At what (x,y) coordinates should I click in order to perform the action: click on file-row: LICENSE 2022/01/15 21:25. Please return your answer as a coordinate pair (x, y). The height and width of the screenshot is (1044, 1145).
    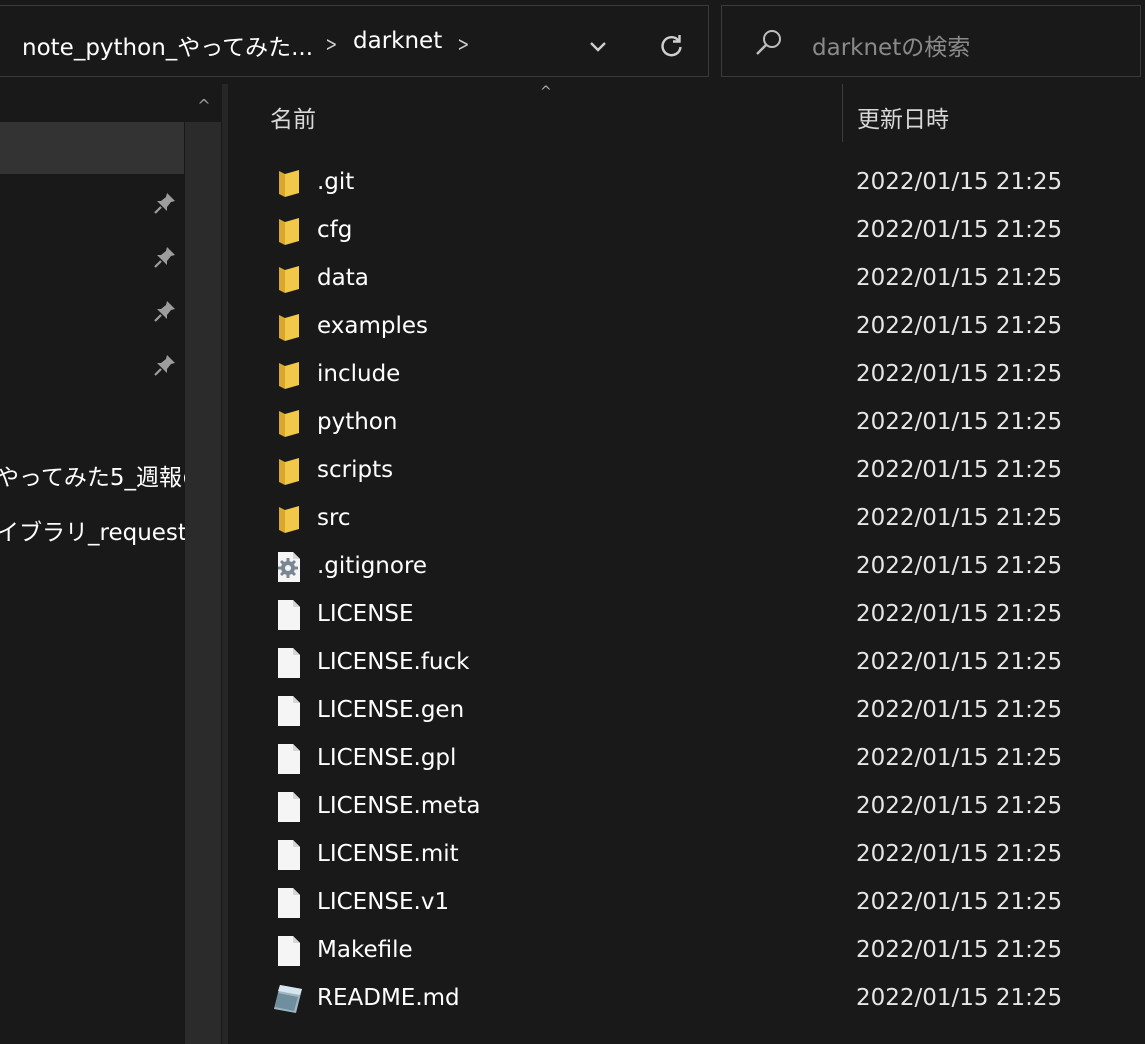
    Looking at the image, I should click on (686, 616).